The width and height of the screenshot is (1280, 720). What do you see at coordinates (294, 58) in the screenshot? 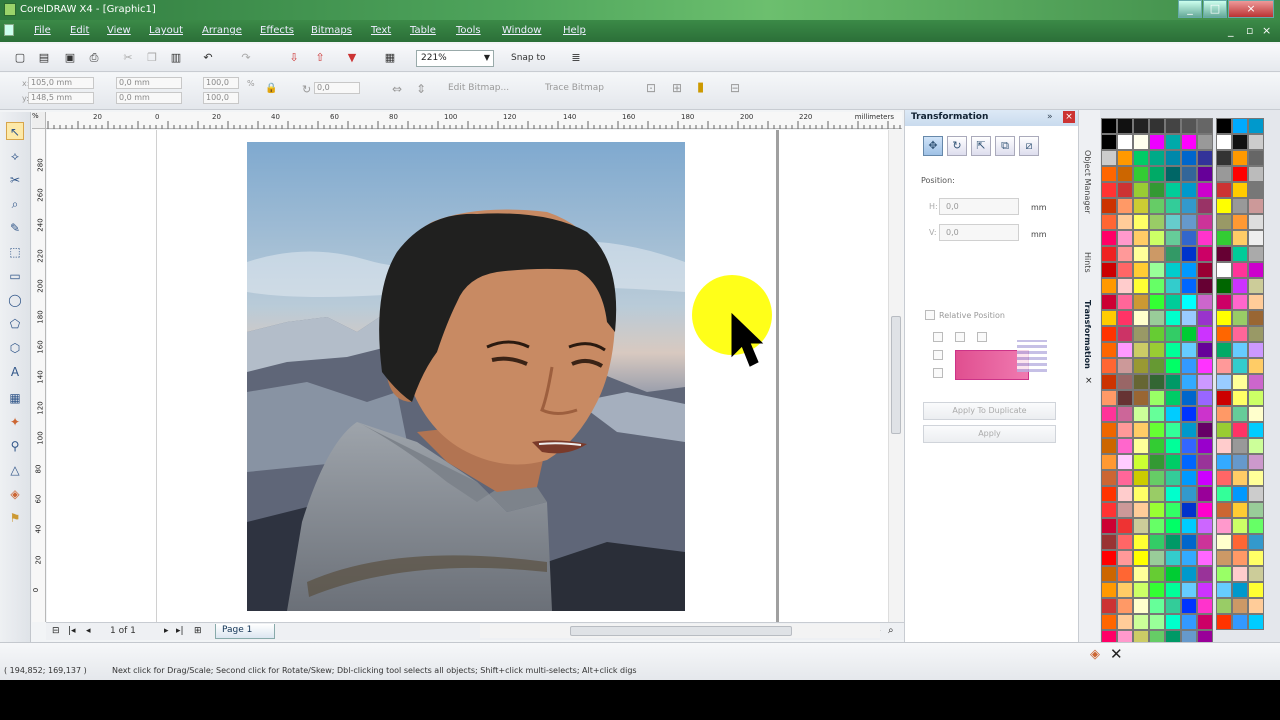
I see `import-icon: ⇩` at bounding box center [294, 58].